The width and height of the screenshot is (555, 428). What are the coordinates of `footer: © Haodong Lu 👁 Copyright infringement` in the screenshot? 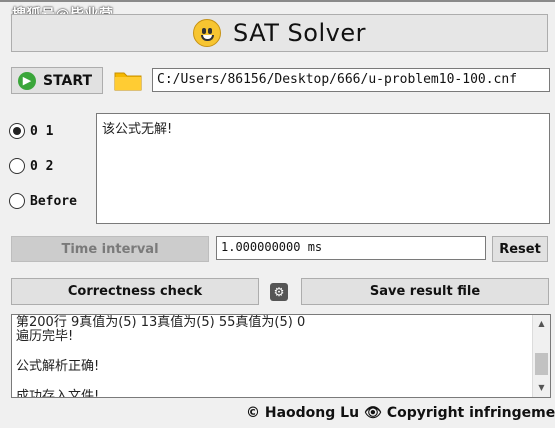 It's located at (400, 413).